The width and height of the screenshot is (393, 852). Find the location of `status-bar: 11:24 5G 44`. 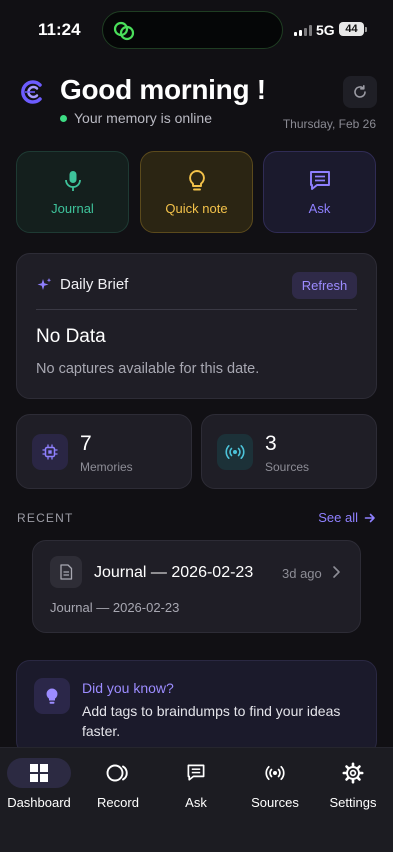

status-bar: 11:24 5G 44 is located at coordinates (196, 30).